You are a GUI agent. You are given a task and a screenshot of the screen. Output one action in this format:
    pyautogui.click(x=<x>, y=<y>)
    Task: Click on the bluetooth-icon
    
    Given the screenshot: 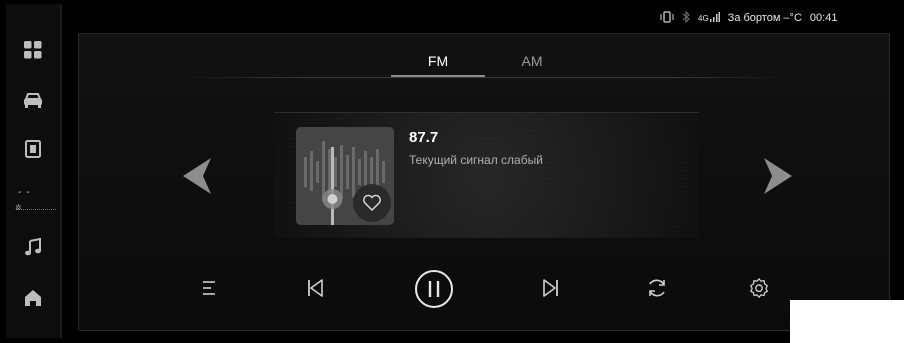 What is the action you would take?
    pyautogui.click(x=686, y=18)
    